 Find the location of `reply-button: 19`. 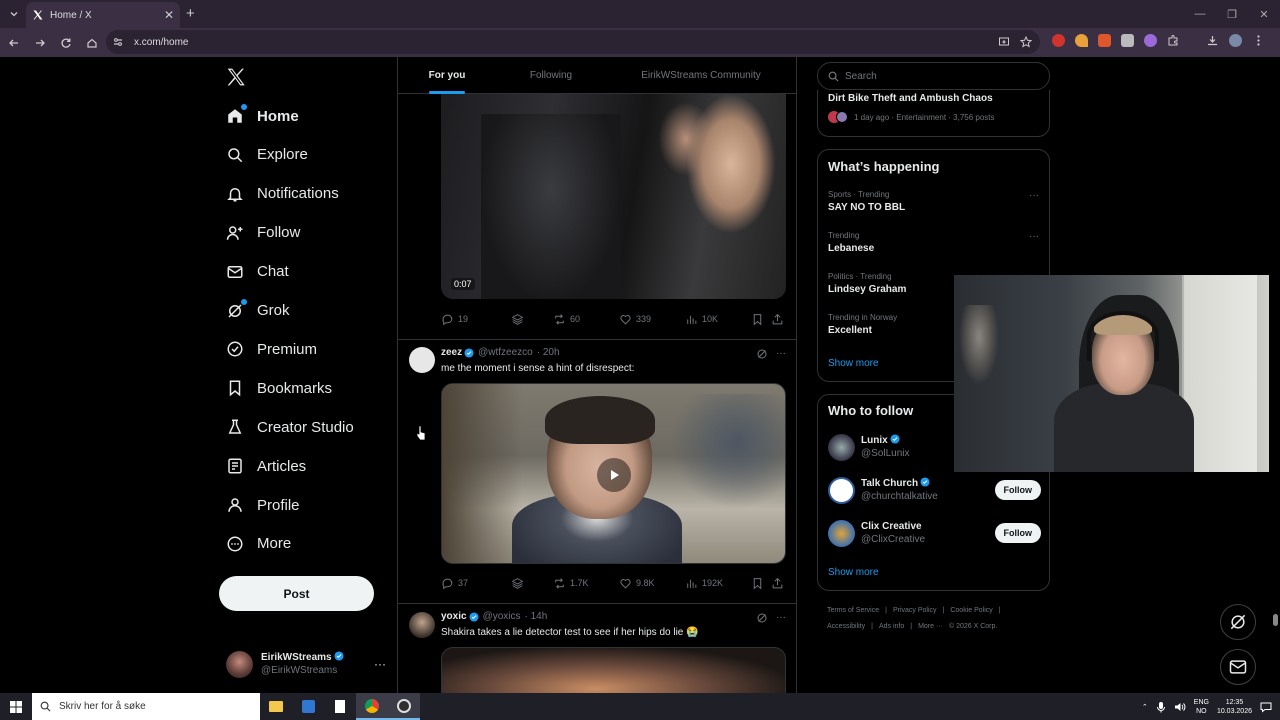

reply-button: 19 is located at coordinates (476, 319).